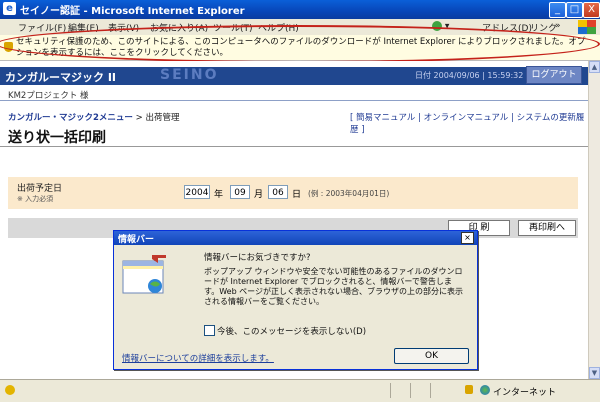 The image size is (600, 402). What do you see at coordinates (467, 238) in the screenshot?
I see `dialog-close-button: ×` at bounding box center [467, 238].